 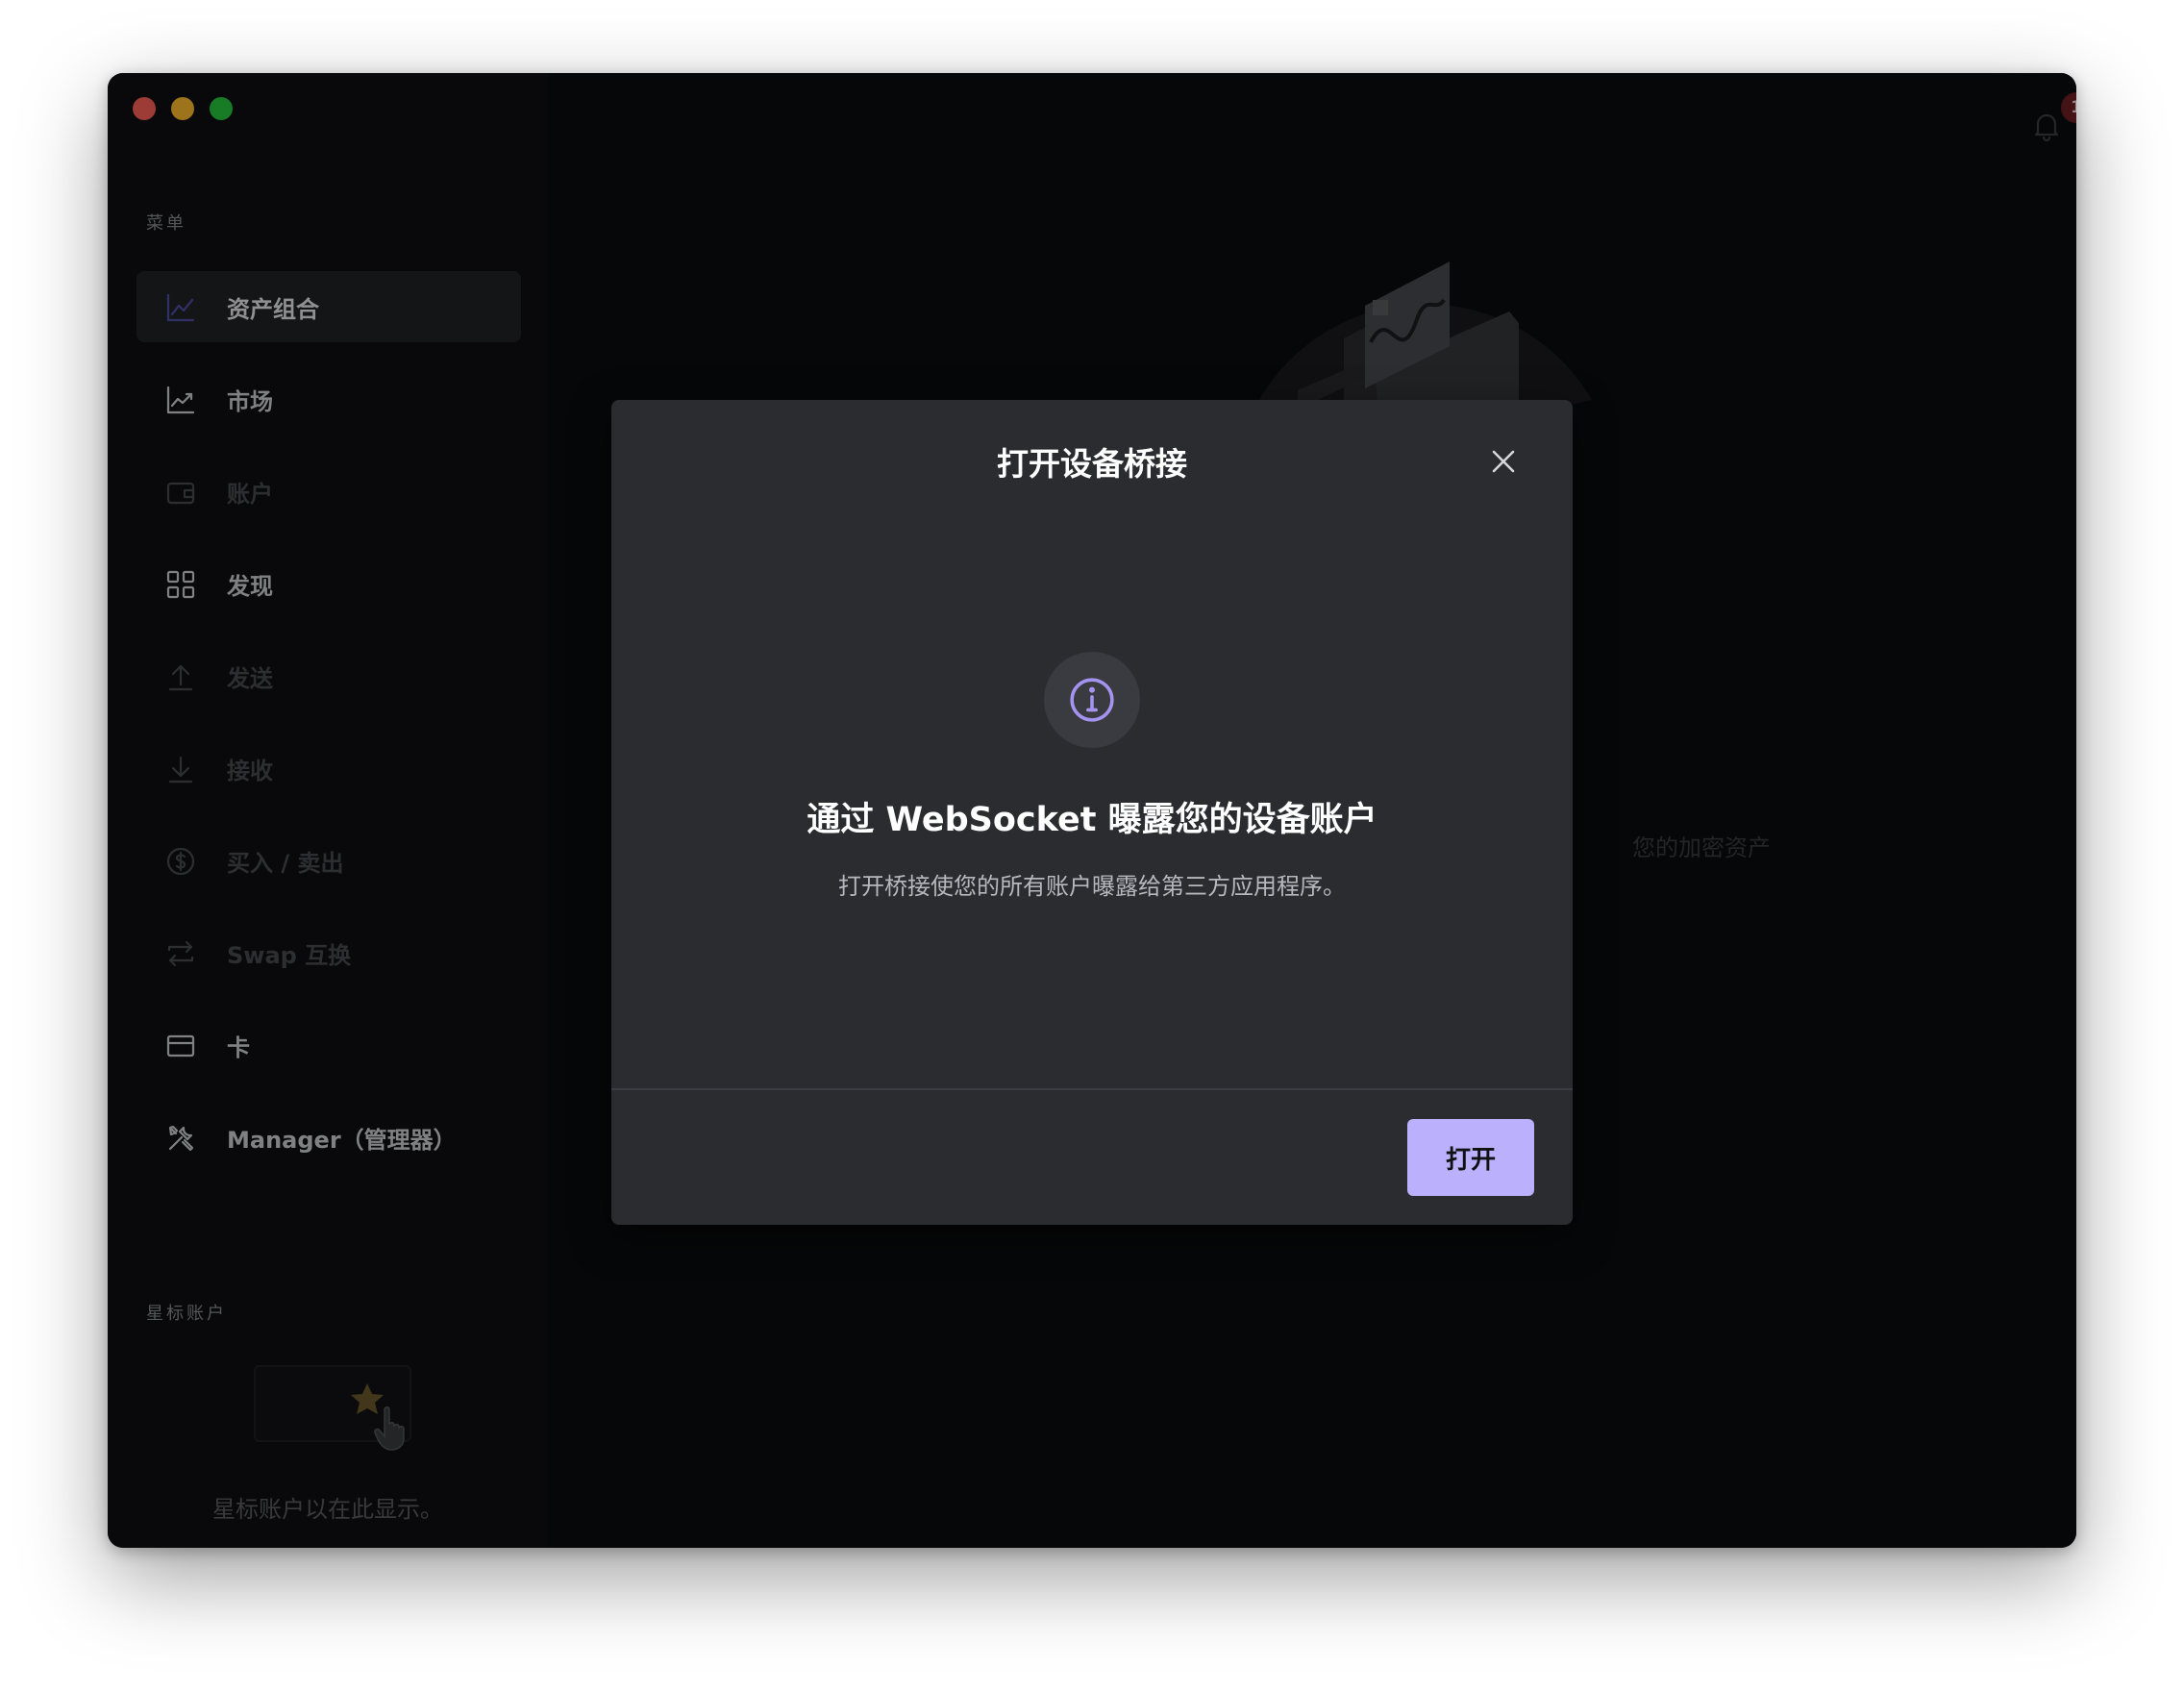 What do you see at coordinates (1504, 461) in the screenshot?
I see `close-icon` at bounding box center [1504, 461].